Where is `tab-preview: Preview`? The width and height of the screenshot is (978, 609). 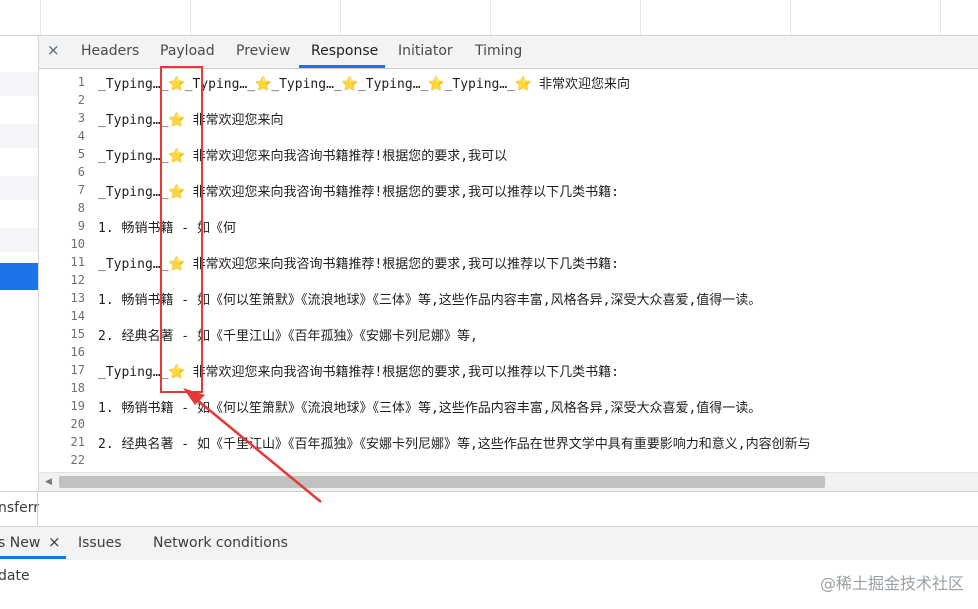 tab-preview: Preview is located at coordinates (263, 51).